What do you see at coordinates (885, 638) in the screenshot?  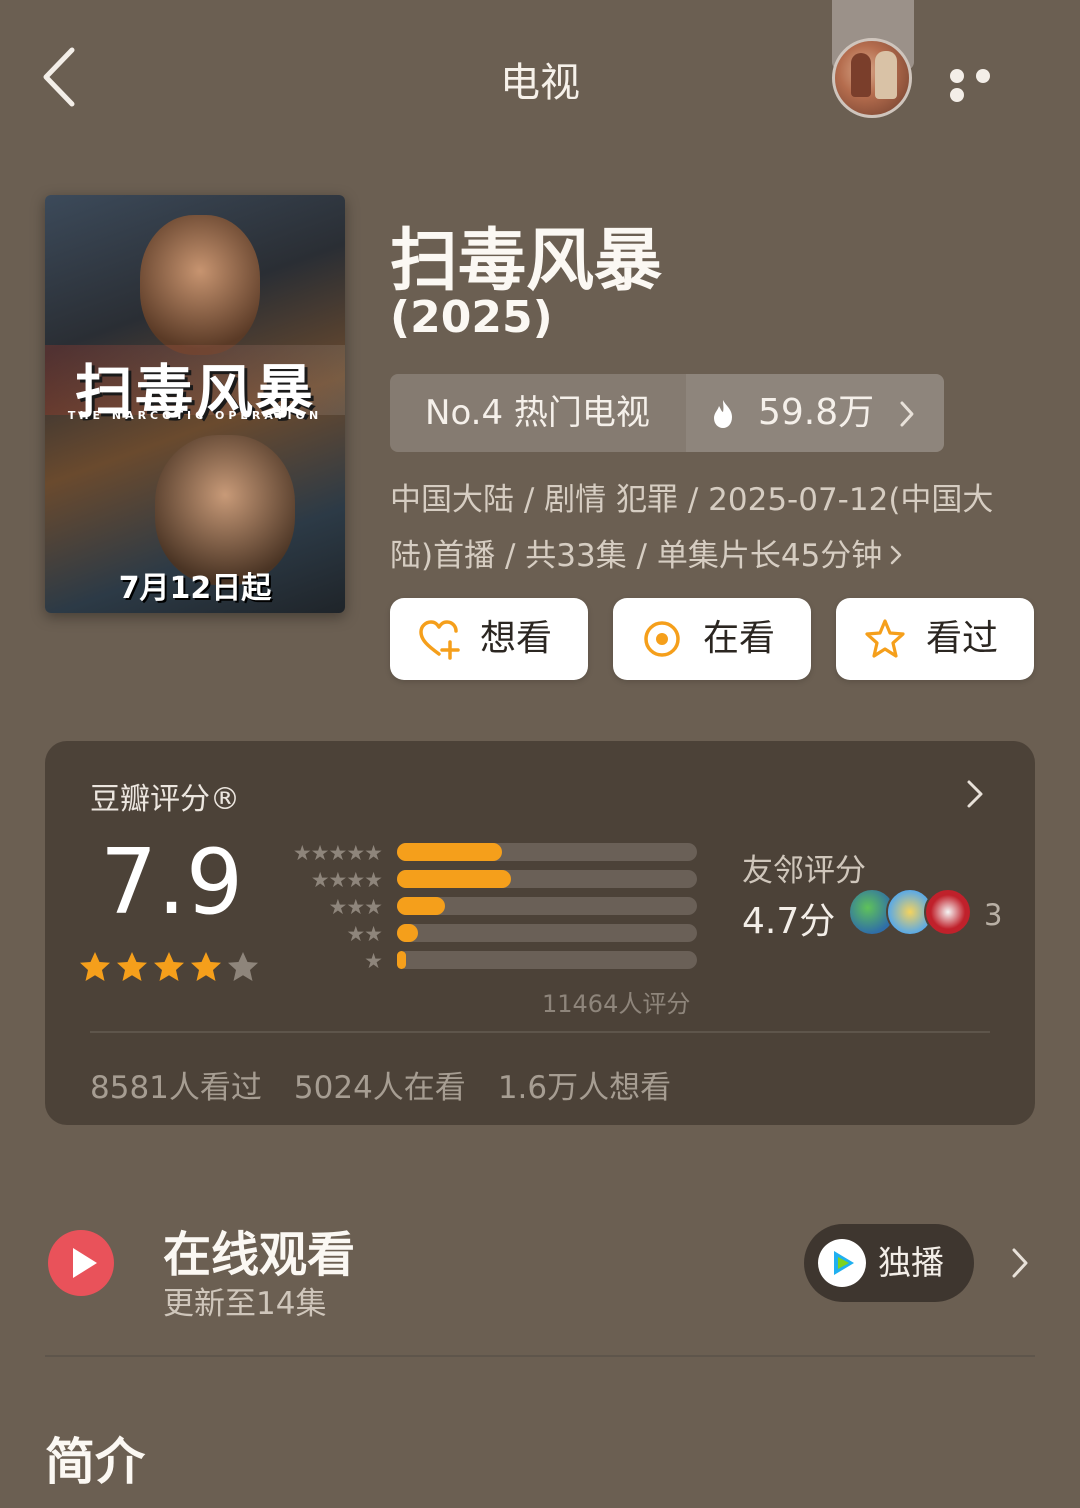 I see `star-outline-icon` at bounding box center [885, 638].